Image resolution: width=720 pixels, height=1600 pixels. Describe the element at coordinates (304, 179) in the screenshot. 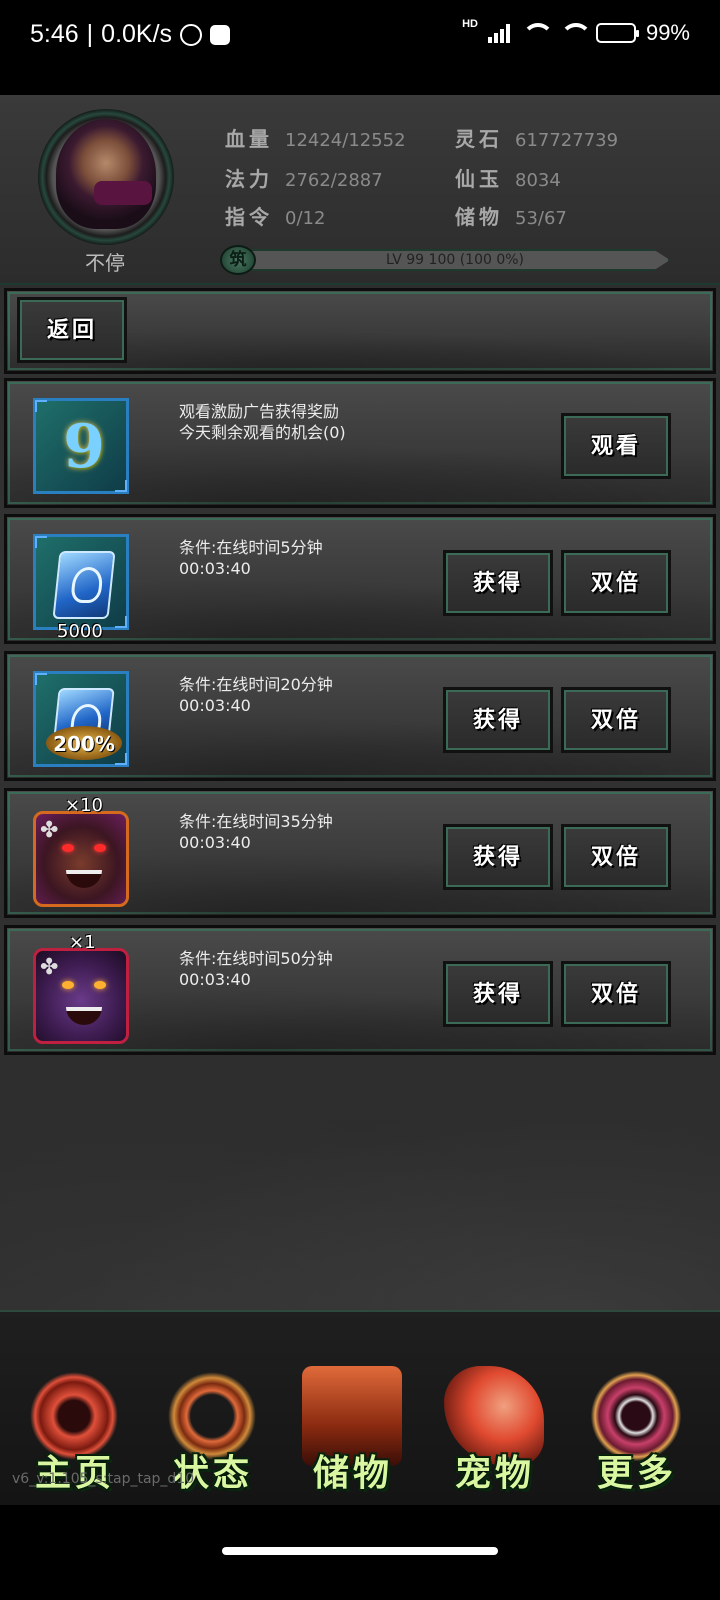

I see `stat-mana: 法力 2762/2887` at that location.